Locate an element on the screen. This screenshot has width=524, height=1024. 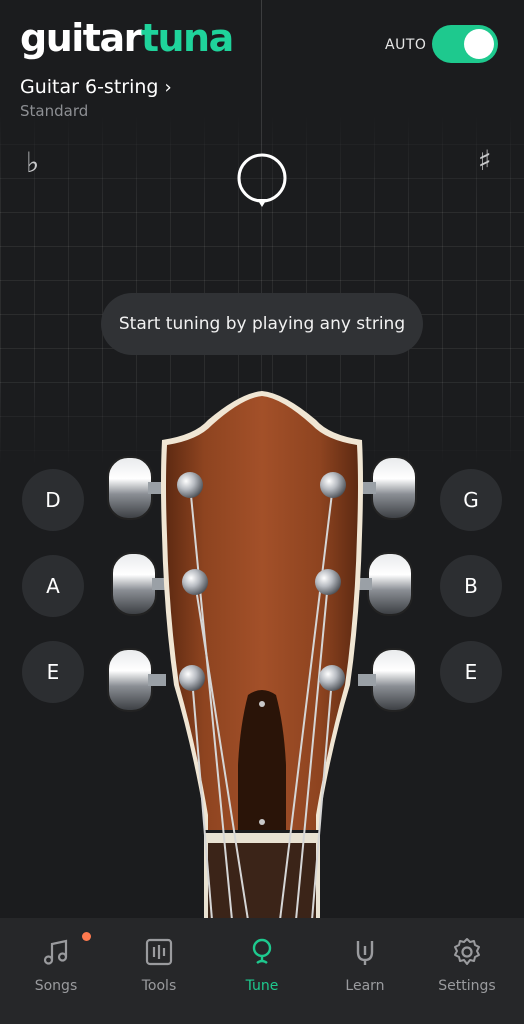
tab-settings: Settings is located at coordinates (467, 971).